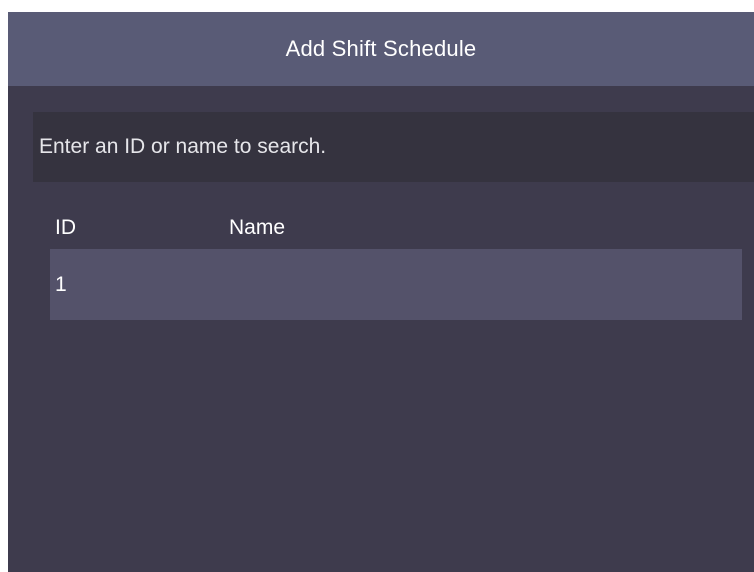  What do you see at coordinates (393, 147) in the screenshot?
I see `search-input: Enter an ID or name to search.` at bounding box center [393, 147].